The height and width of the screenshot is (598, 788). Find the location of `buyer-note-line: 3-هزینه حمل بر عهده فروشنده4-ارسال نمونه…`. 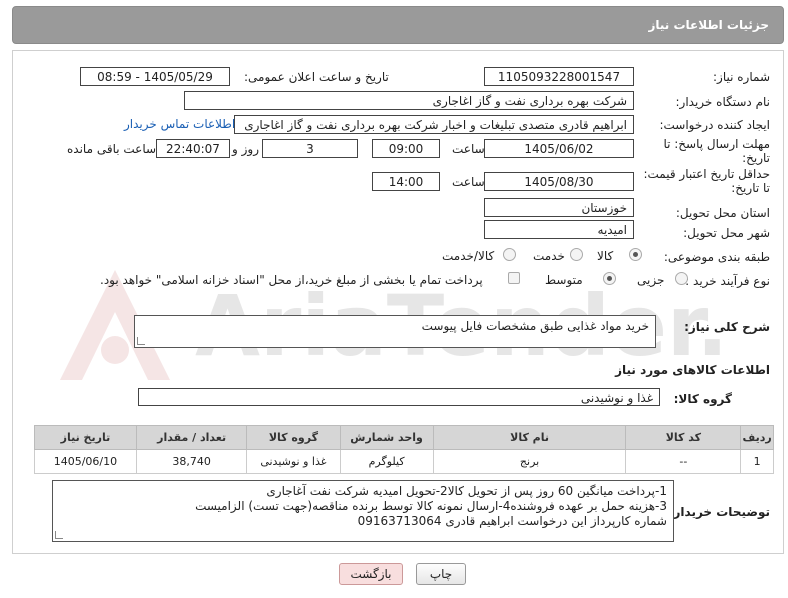

buyer-note-line: 3-هزینه حمل بر عهده فروشنده4-ارسال نمونه… is located at coordinates (431, 506).